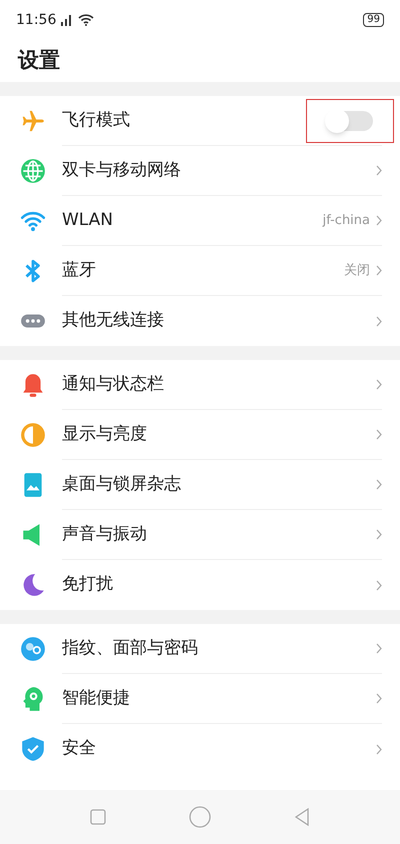 This screenshot has height=844, width=400. What do you see at coordinates (88, 220) in the screenshot?
I see `item-label: WLAN` at bounding box center [88, 220].